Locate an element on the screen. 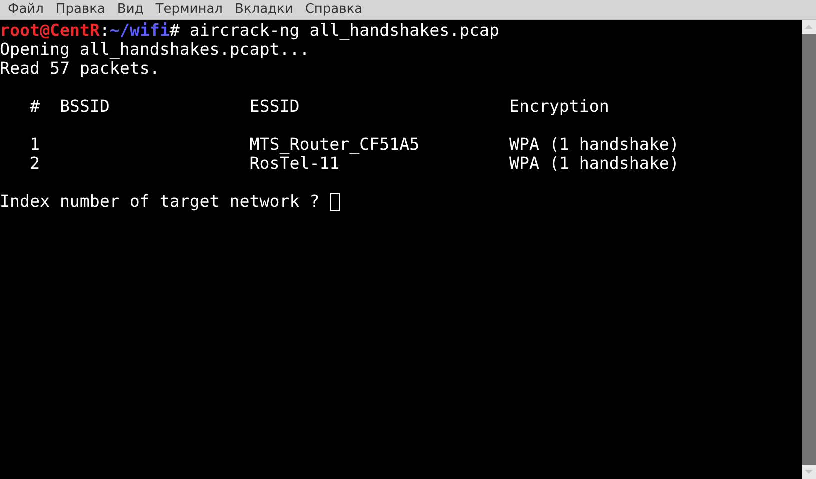  prompt-question: Index number of target network ? is located at coordinates (160, 201).